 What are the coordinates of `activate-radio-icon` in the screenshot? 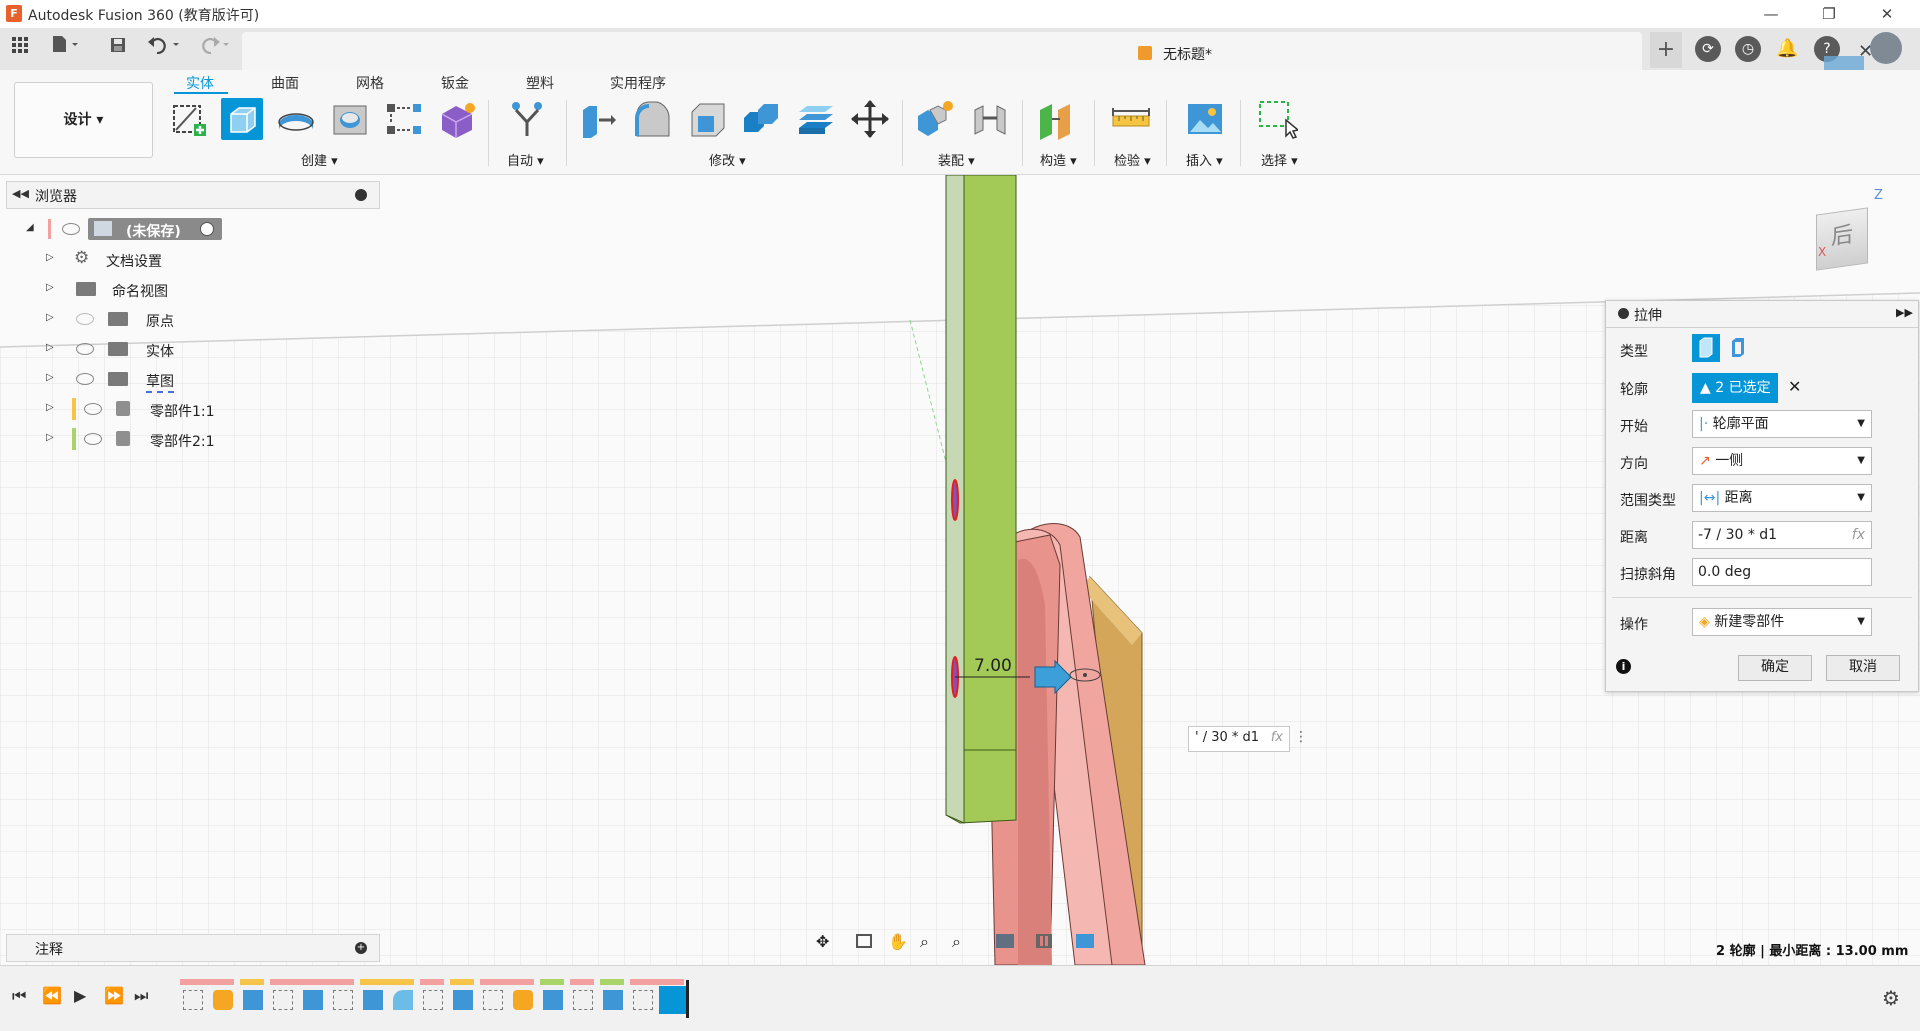 It's located at (207, 229).